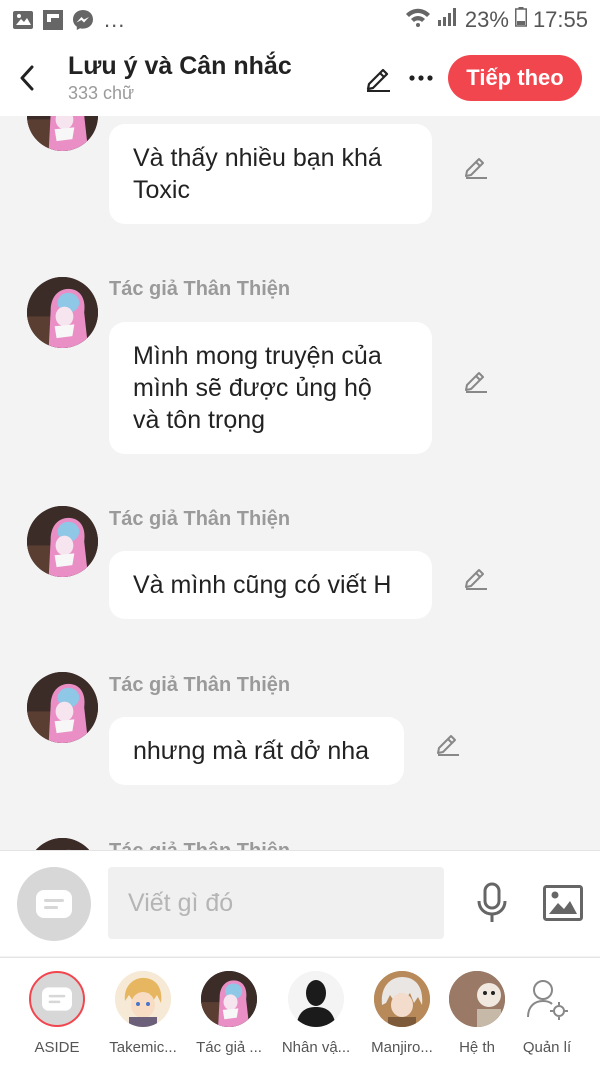 The height and width of the screenshot is (1067, 600). Describe the element at coordinates (257, 356) in the screenshot. I see `message-line: Mình mong truyện của` at that location.